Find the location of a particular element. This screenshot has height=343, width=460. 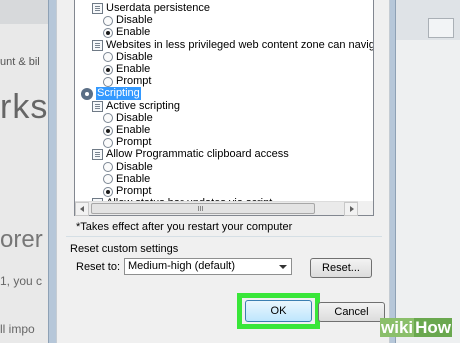

background-breadcrumb: unt & bil is located at coordinates (20, 62).